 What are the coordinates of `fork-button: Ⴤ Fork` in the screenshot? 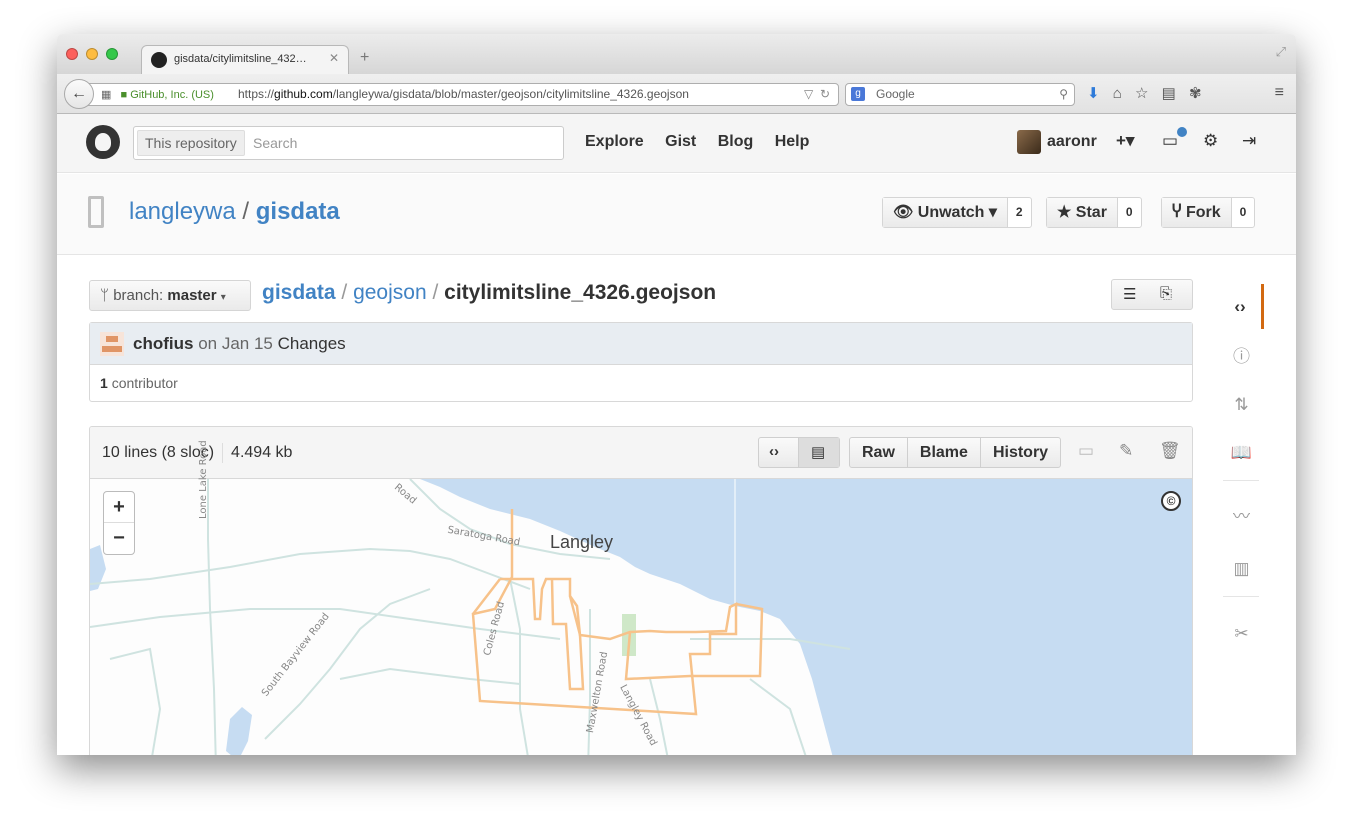 It's located at (1197, 212).